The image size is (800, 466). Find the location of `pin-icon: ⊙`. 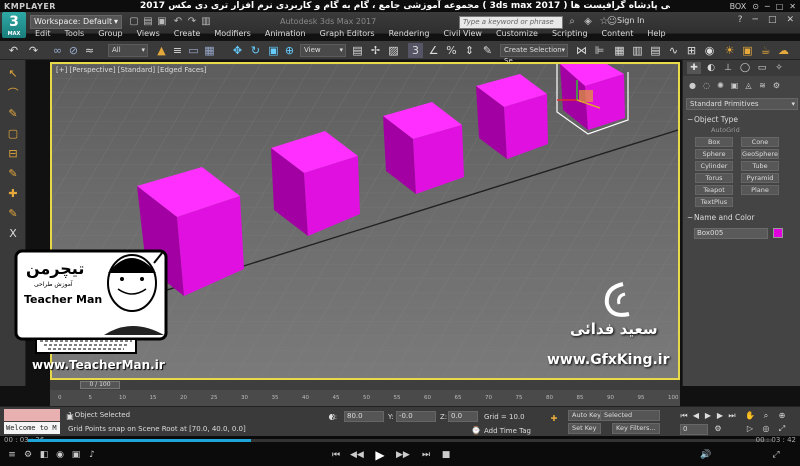

pin-icon: ⊙ is located at coordinates (755, 6).